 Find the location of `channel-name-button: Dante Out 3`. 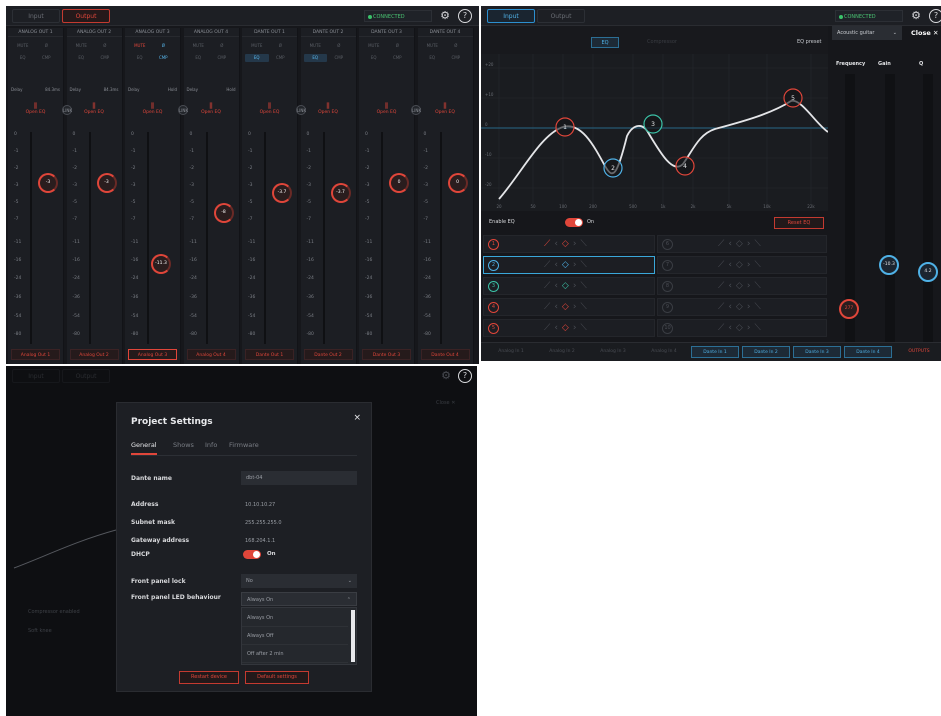

channel-name-button: Dante Out 3 is located at coordinates (386, 354).